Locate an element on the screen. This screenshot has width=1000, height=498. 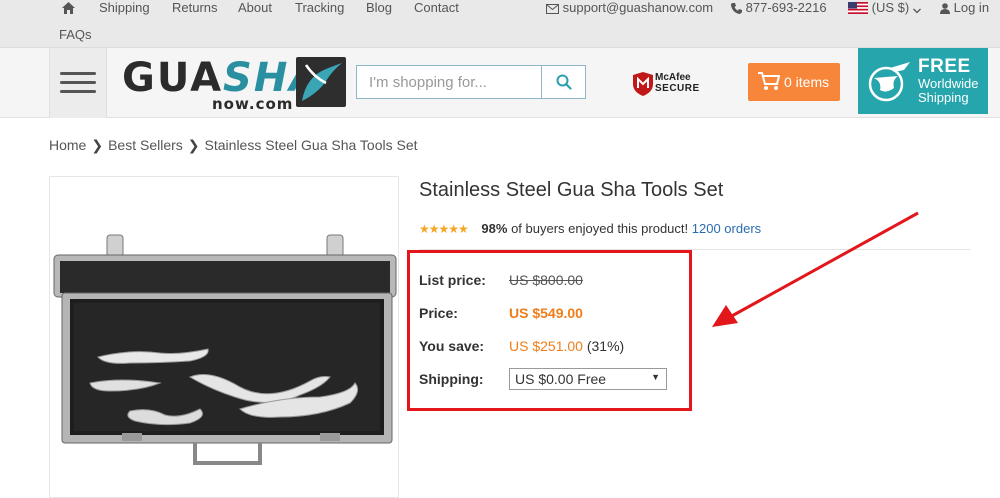
site-logo: GUASHA now.com is located at coordinates (234, 84).